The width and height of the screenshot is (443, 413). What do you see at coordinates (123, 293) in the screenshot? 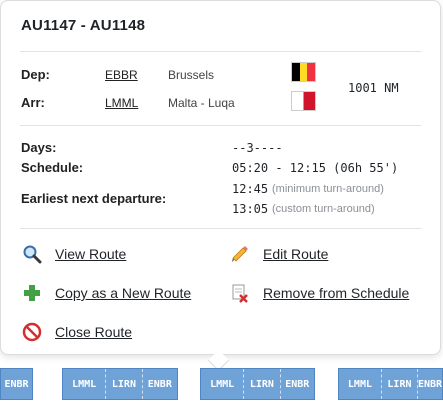
I see `copy-route-label: Copy as a New Route` at bounding box center [123, 293].